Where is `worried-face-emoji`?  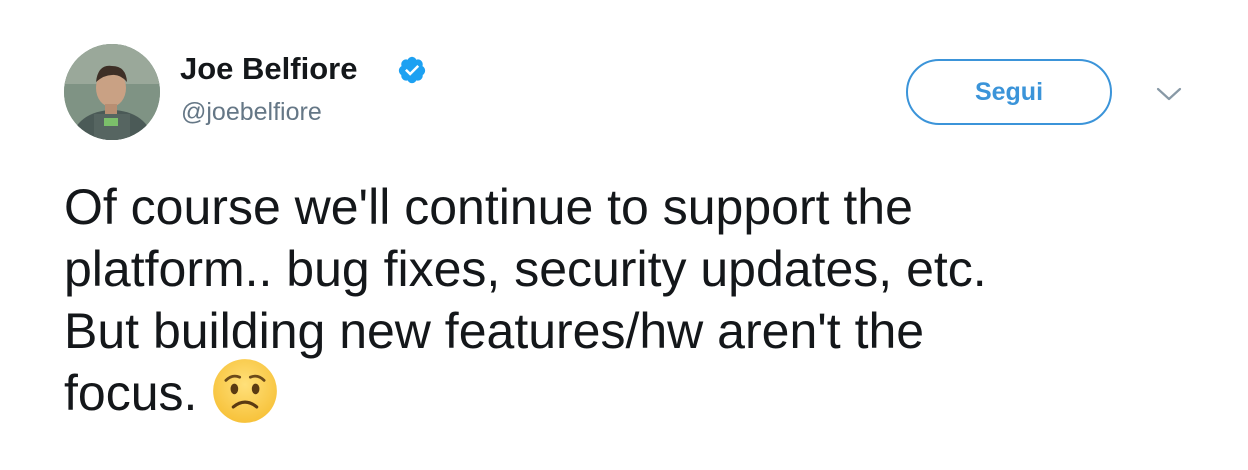 worried-face-emoji is located at coordinates (245, 390).